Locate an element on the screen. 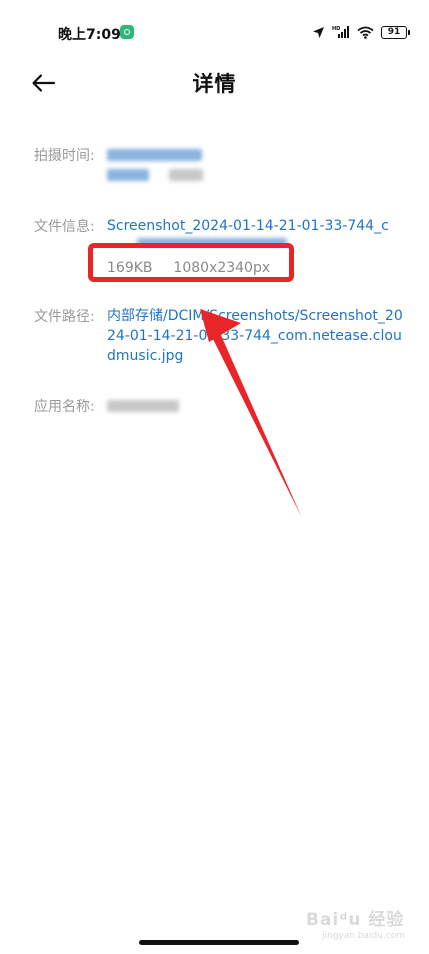 The width and height of the screenshot is (429, 954). highlight-box is located at coordinates (191, 262).